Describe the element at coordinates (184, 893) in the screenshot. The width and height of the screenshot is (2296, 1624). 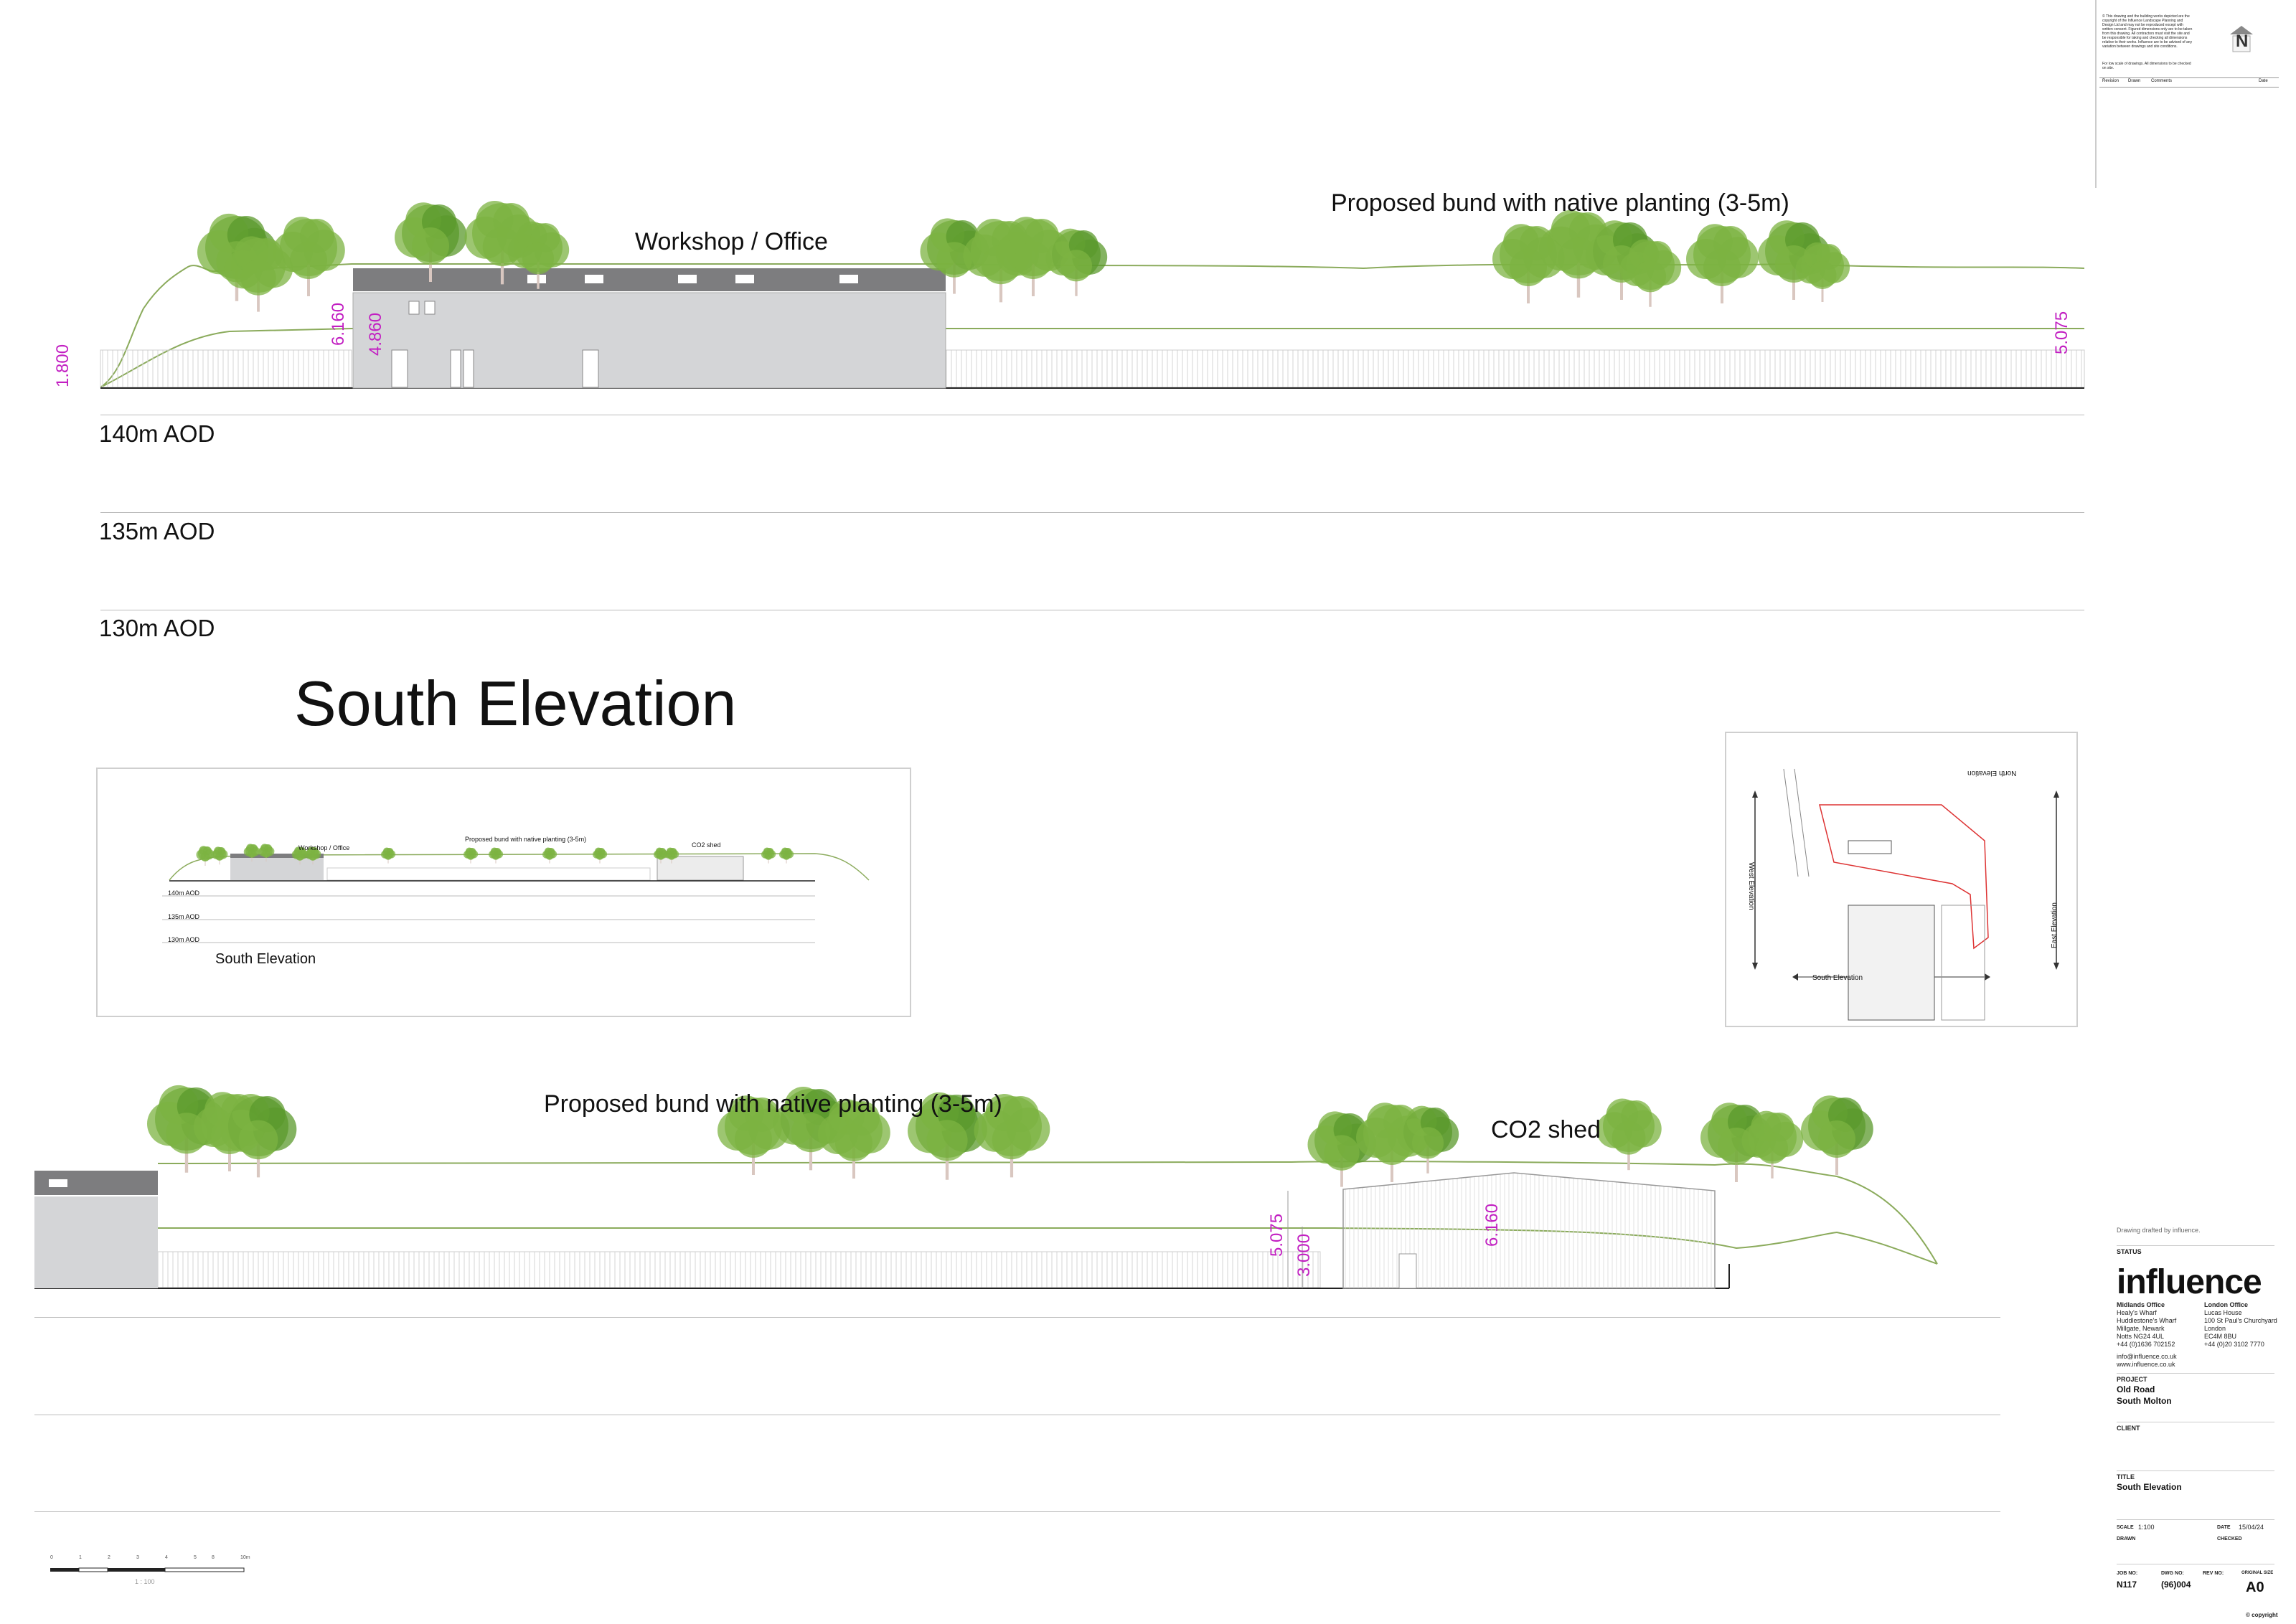
I see `thumb-aod-140: 140m AOD` at that location.